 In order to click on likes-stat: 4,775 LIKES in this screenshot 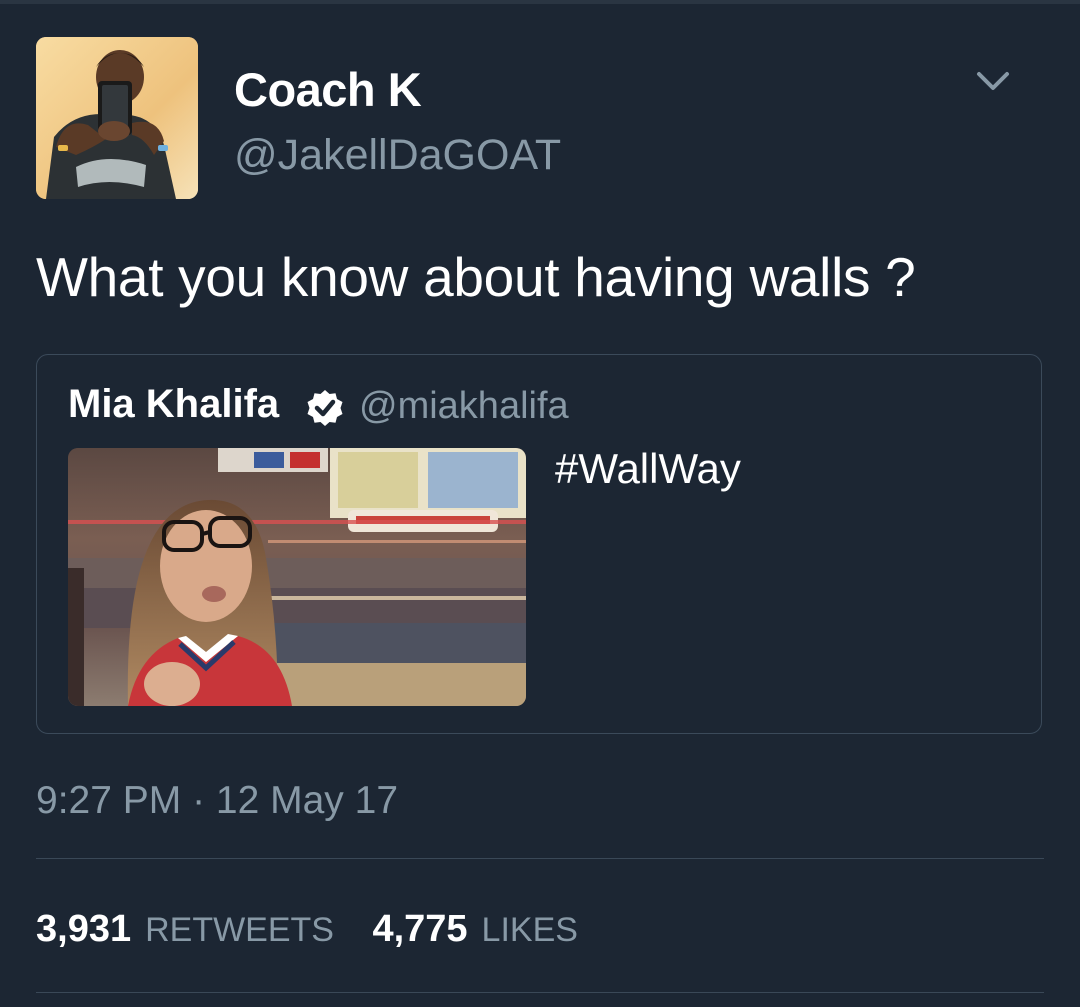, I will do `click(474, 929)`.